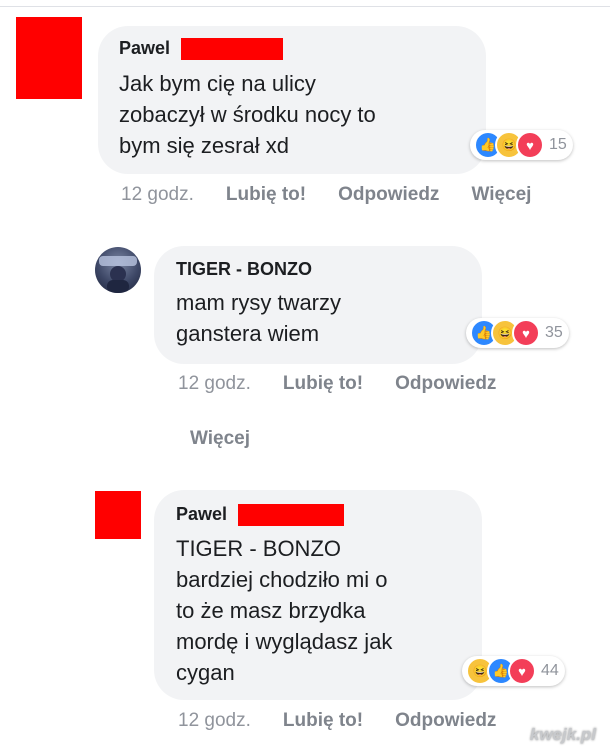  I want to click on comment-author: TIGER - BONZO, so click(244, 269).